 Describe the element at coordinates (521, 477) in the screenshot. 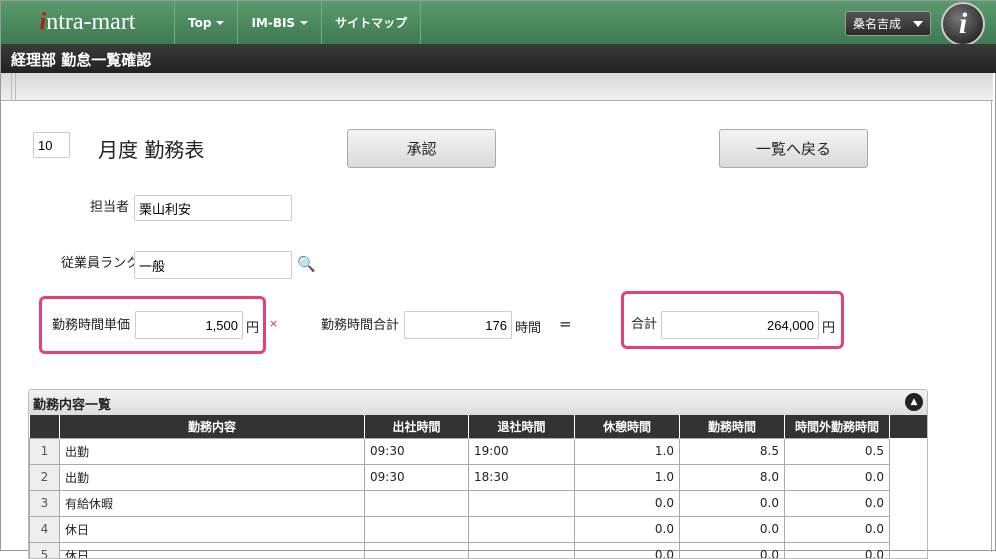

I see `end-time: 18:30` at that location.